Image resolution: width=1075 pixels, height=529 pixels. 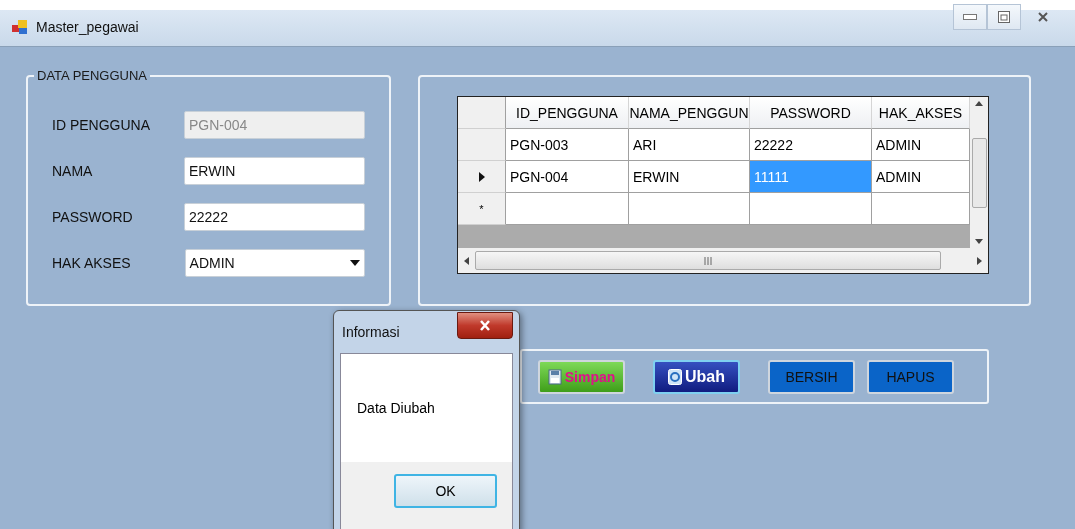 What do you see at coordinates (696, 376) in the screenshot?
I see `edit-button: Ubah` at bounding box center [696, 376].